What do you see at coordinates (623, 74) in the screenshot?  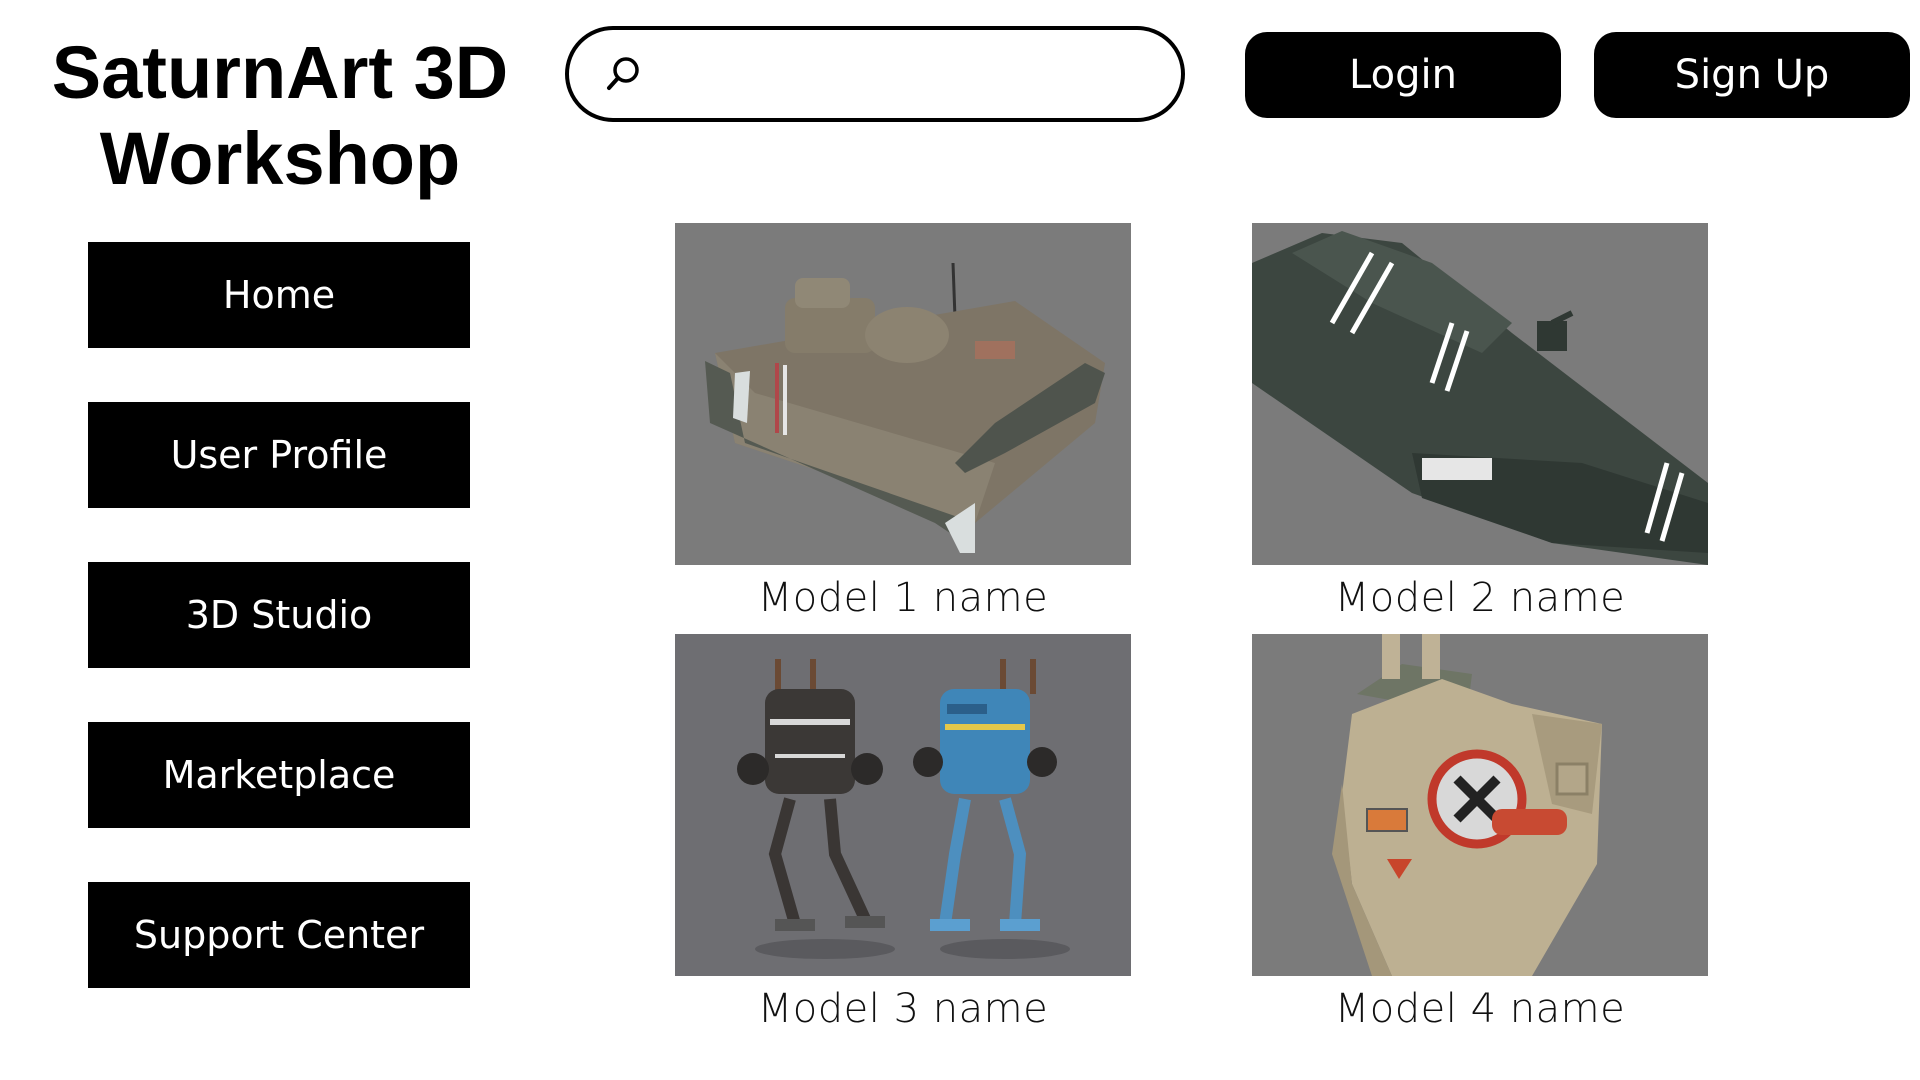 I see `search-icon` at bounding box center [623, 74].